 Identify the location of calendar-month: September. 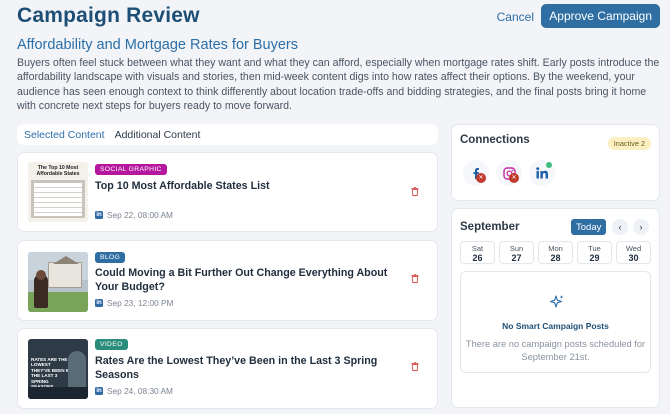
(490, 227).